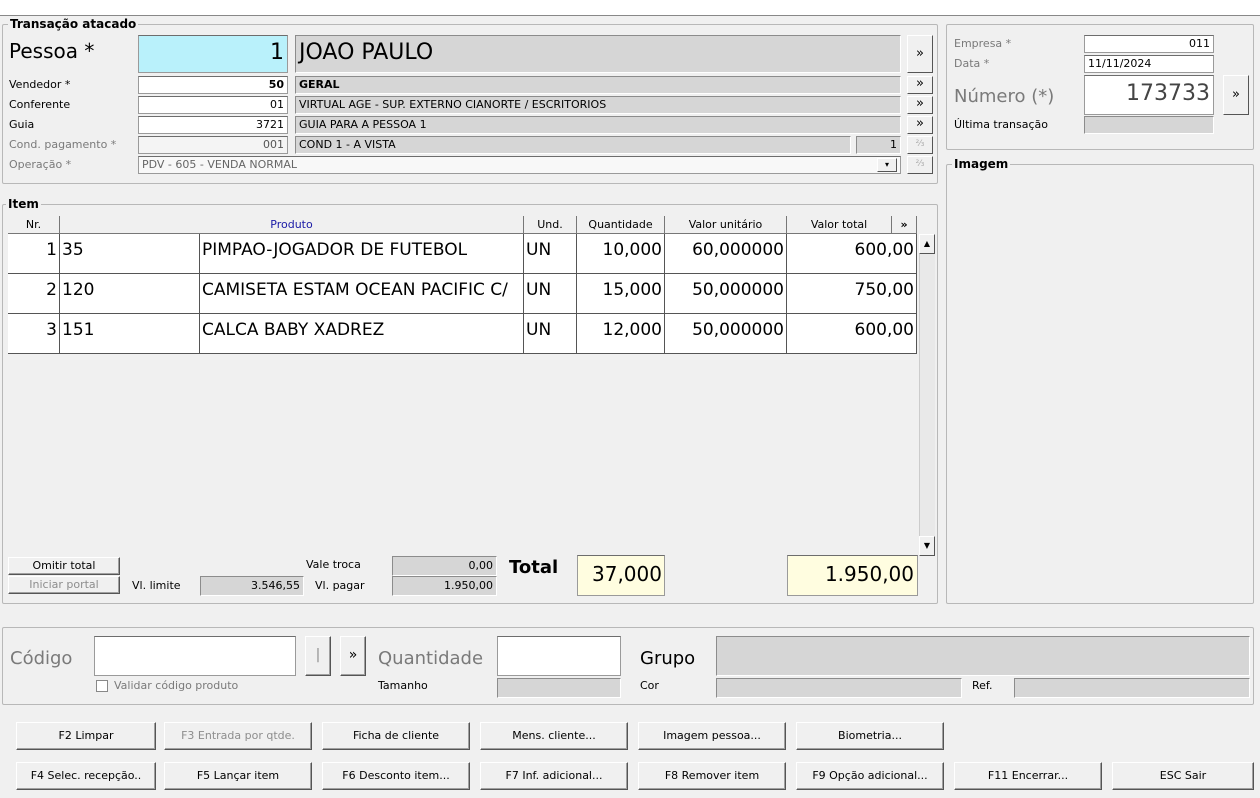  I want to click on vendedor-more-button: », so click(920, 85).